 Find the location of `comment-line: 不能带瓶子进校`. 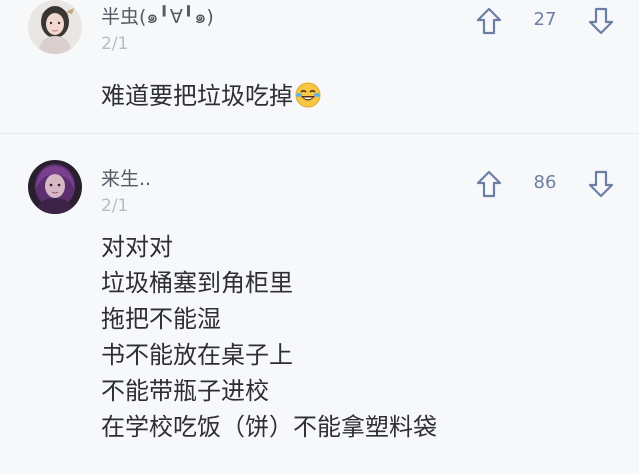

comment-line: 不能带瓶子进校 is located at coordinates (185, 391).